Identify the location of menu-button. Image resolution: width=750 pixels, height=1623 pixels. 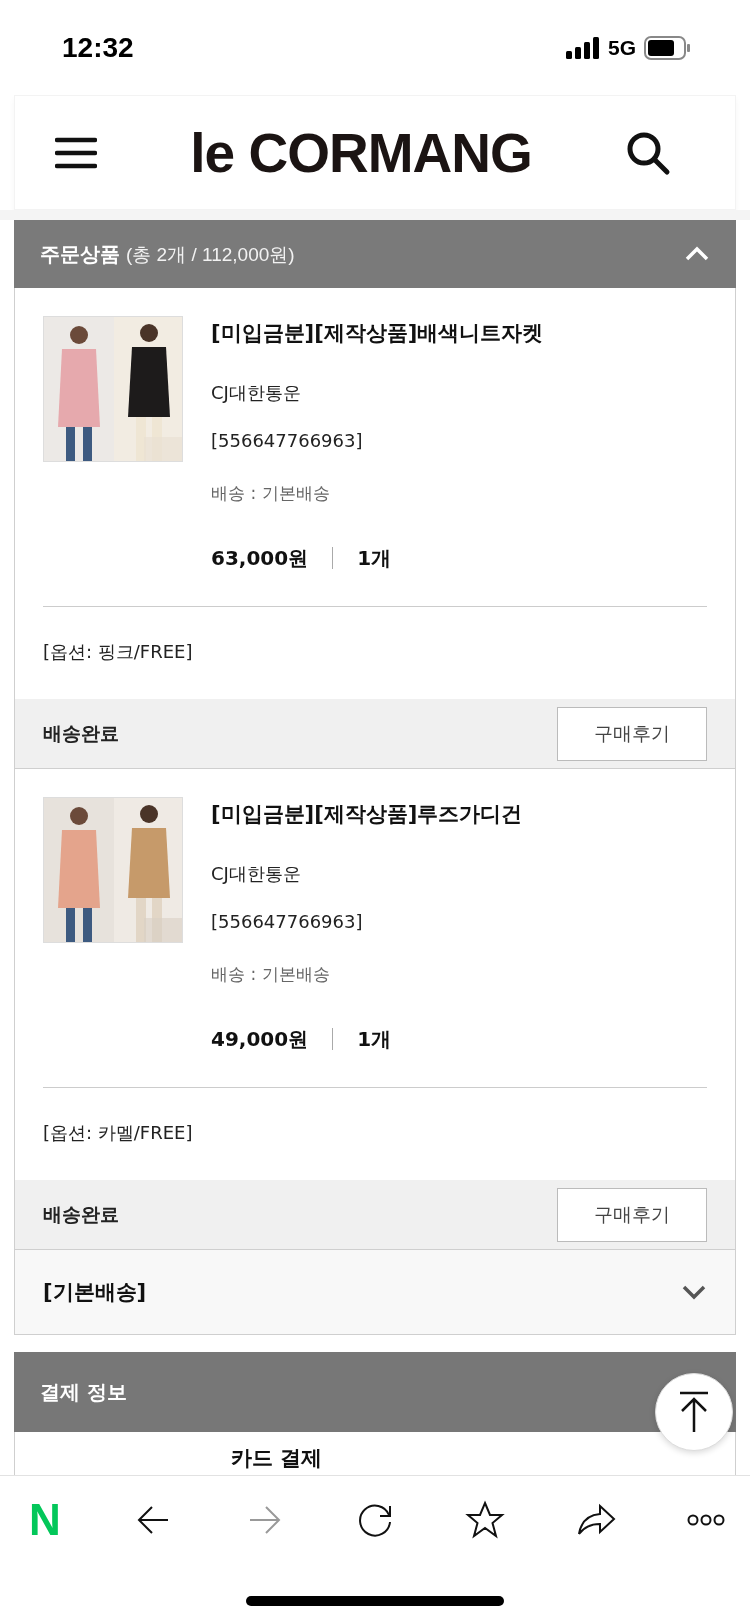
(76, 152).